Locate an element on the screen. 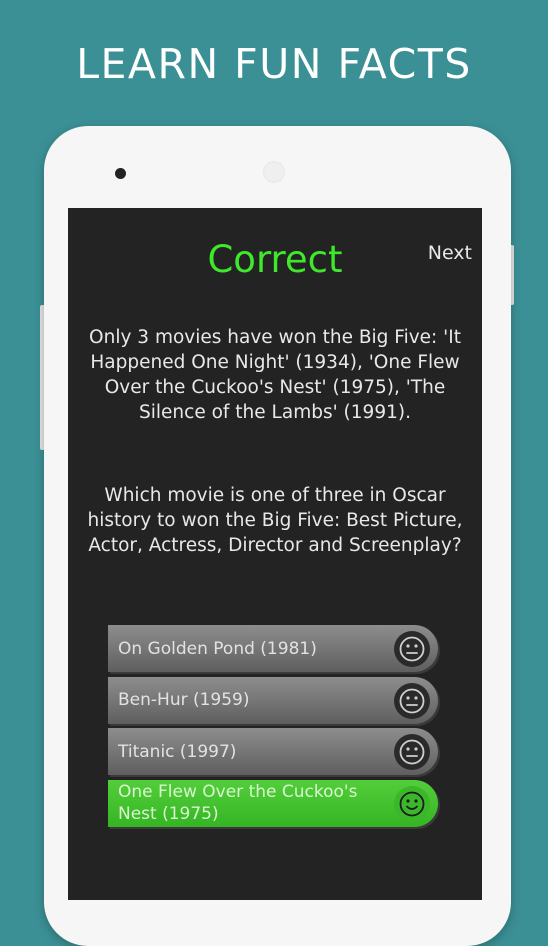 Image resolution: width=548 pixels, height=946 pixels. answer-label: Titanic (1997) is located at coordinates (177, 751).